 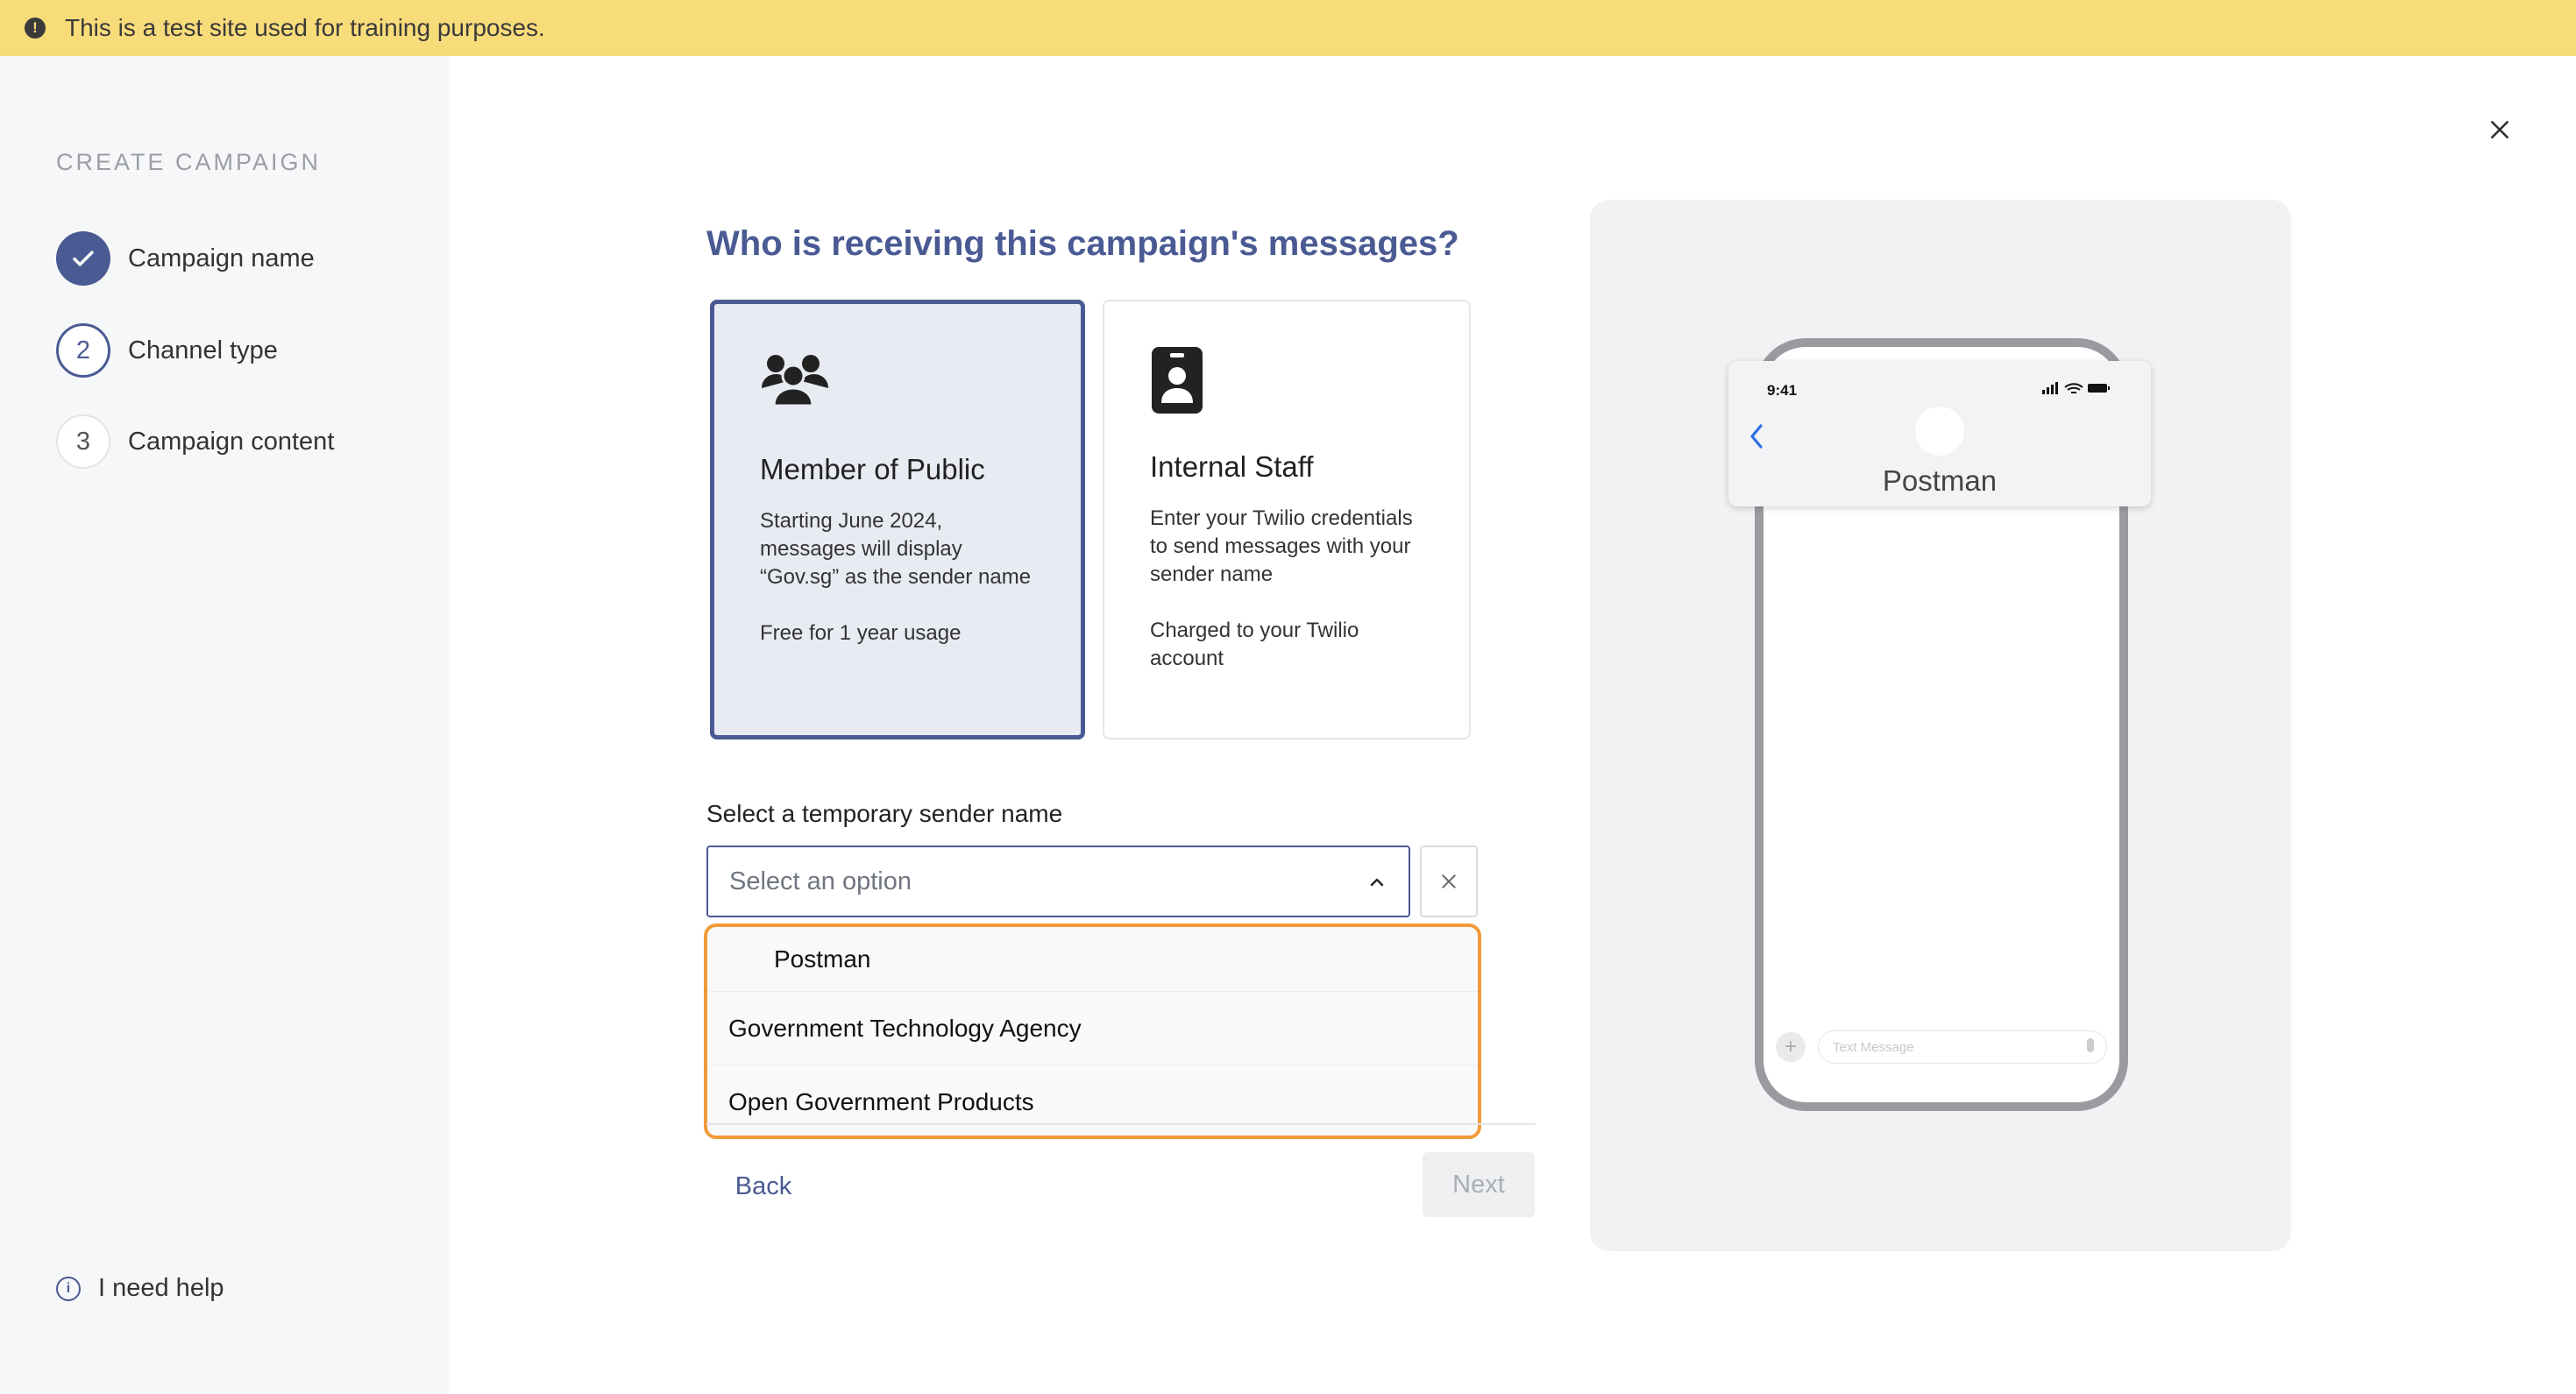 What do you see at coordinates (189, 162) in the screenshot?
I see `sidebar-title: CREATE CAMPAIGN` at bounding box center [189, 162].